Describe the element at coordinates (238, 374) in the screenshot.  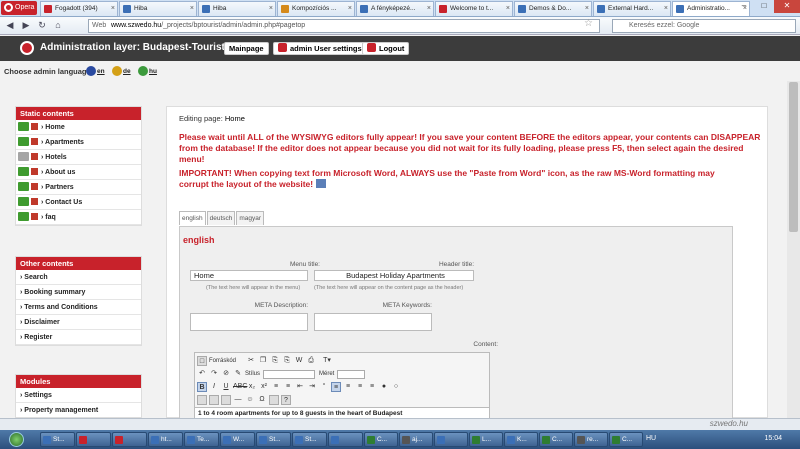
I see `eraser-icon: ✎` at that location.